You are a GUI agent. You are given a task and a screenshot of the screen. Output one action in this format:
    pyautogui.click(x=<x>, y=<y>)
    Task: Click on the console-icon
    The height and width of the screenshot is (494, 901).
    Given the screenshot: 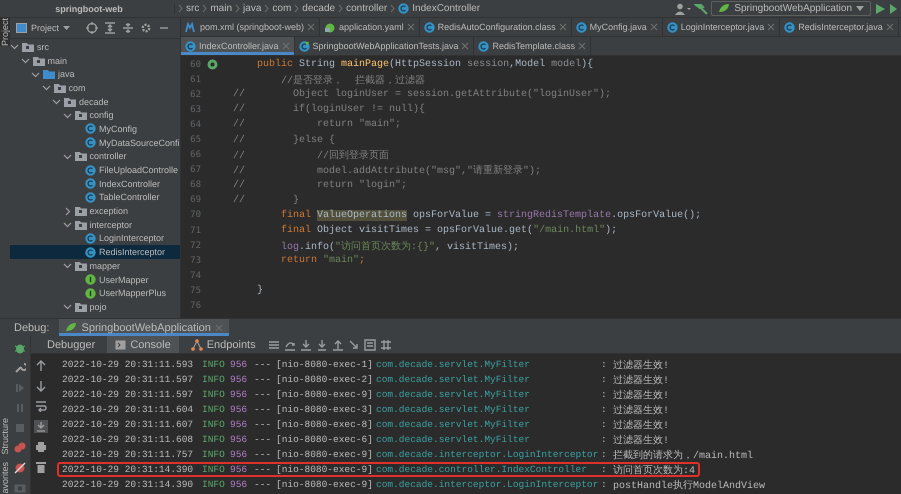 What is the action you would take?
    pyautogui.click(x=120, y=345)
    